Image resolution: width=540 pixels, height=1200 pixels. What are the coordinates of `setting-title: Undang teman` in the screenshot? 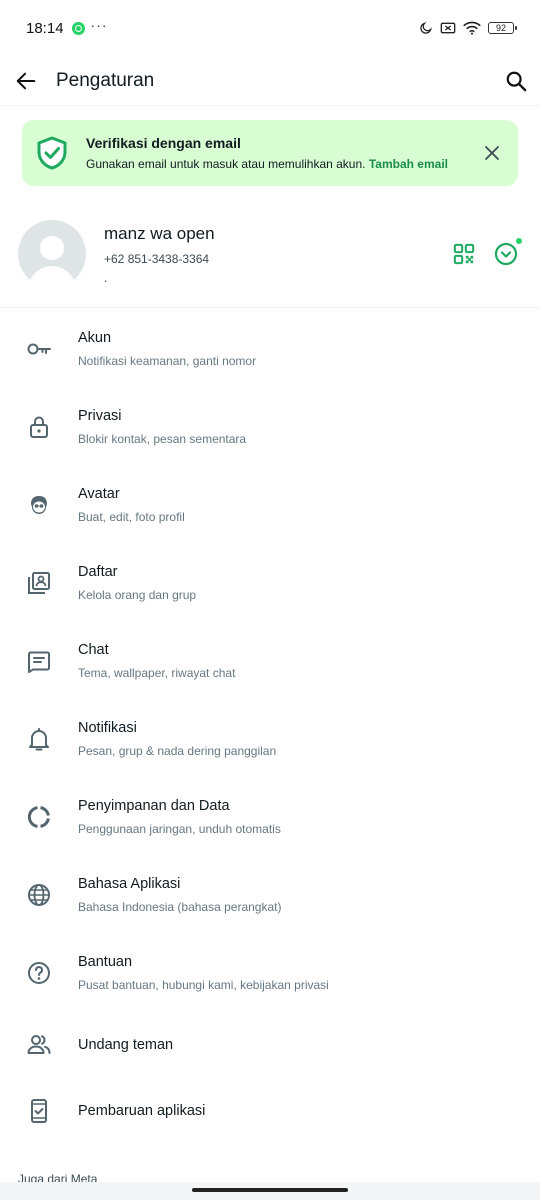 It's located at (126, 1045).